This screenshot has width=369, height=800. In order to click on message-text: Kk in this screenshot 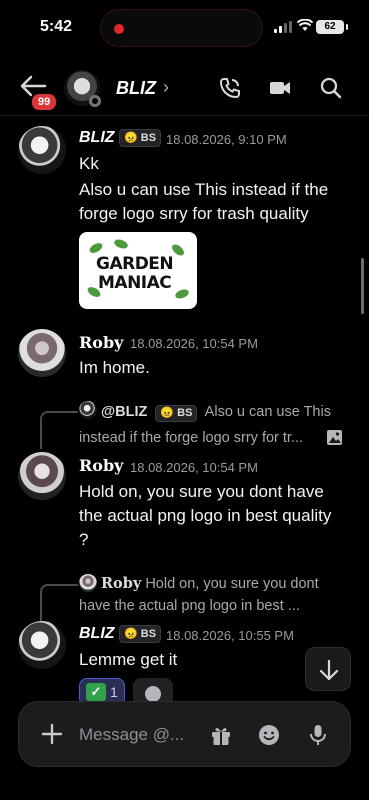, I will do `click(89, 163)`.